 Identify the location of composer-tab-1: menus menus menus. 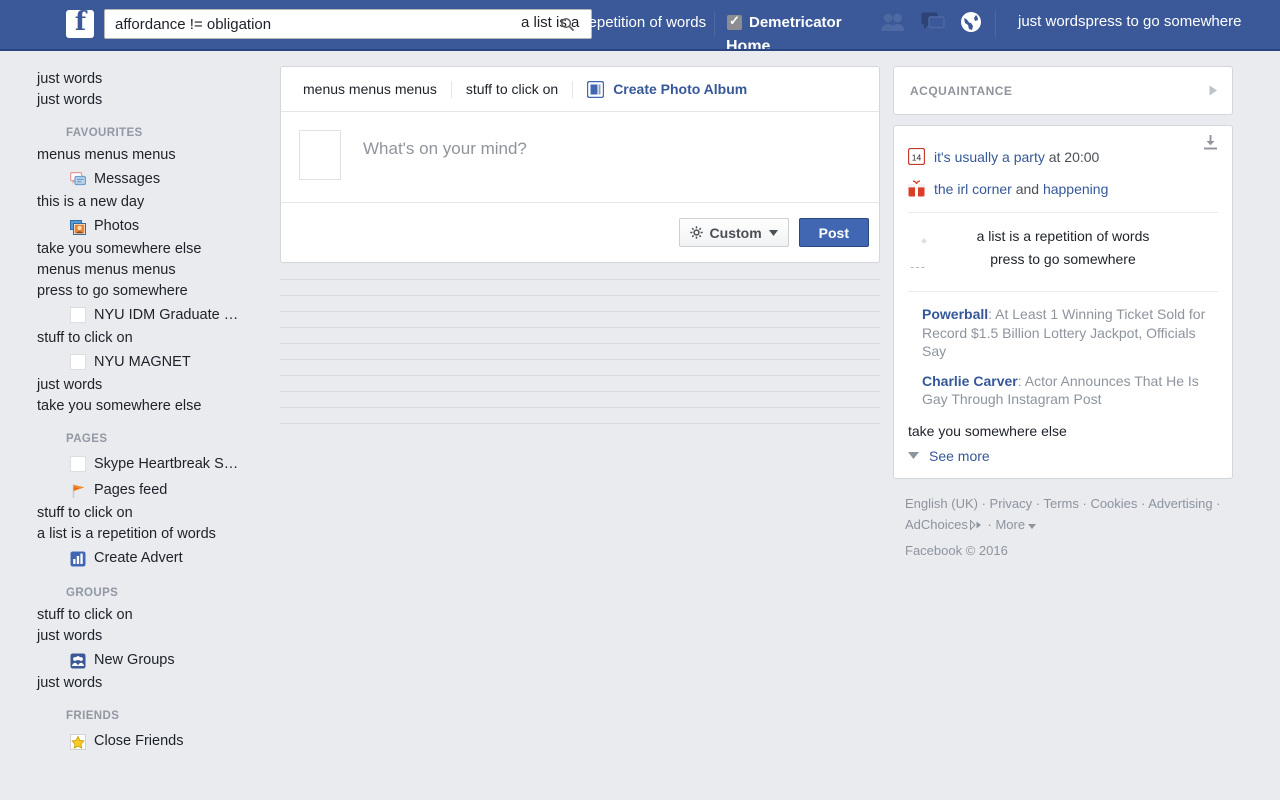
(377, 89).